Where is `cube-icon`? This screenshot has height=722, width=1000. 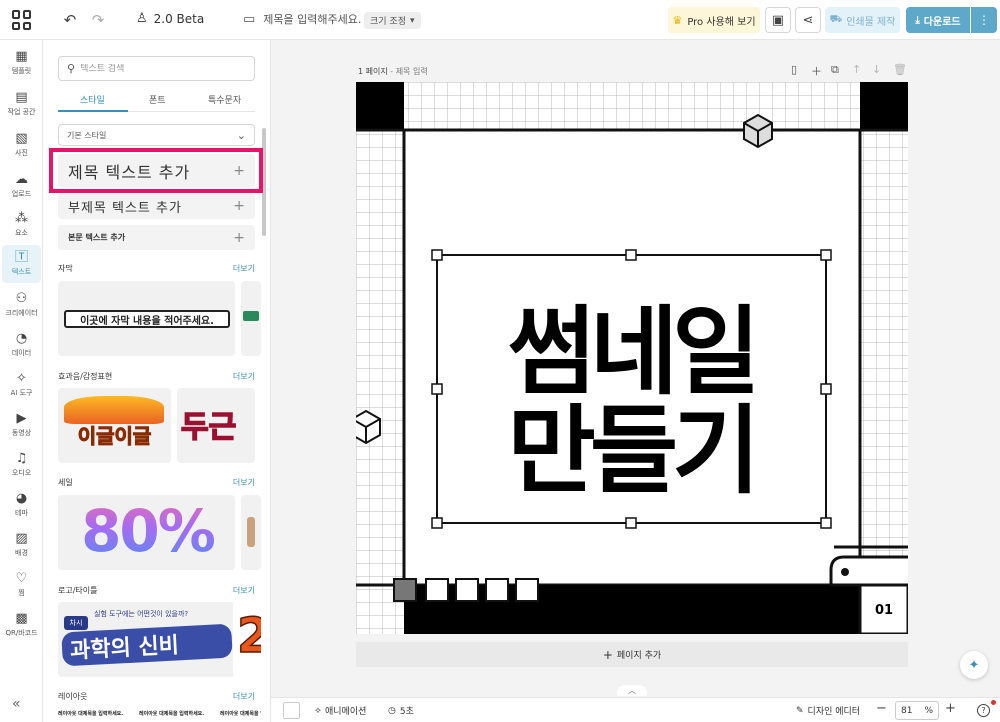
cube-icon is located at coordinates (368, 427).